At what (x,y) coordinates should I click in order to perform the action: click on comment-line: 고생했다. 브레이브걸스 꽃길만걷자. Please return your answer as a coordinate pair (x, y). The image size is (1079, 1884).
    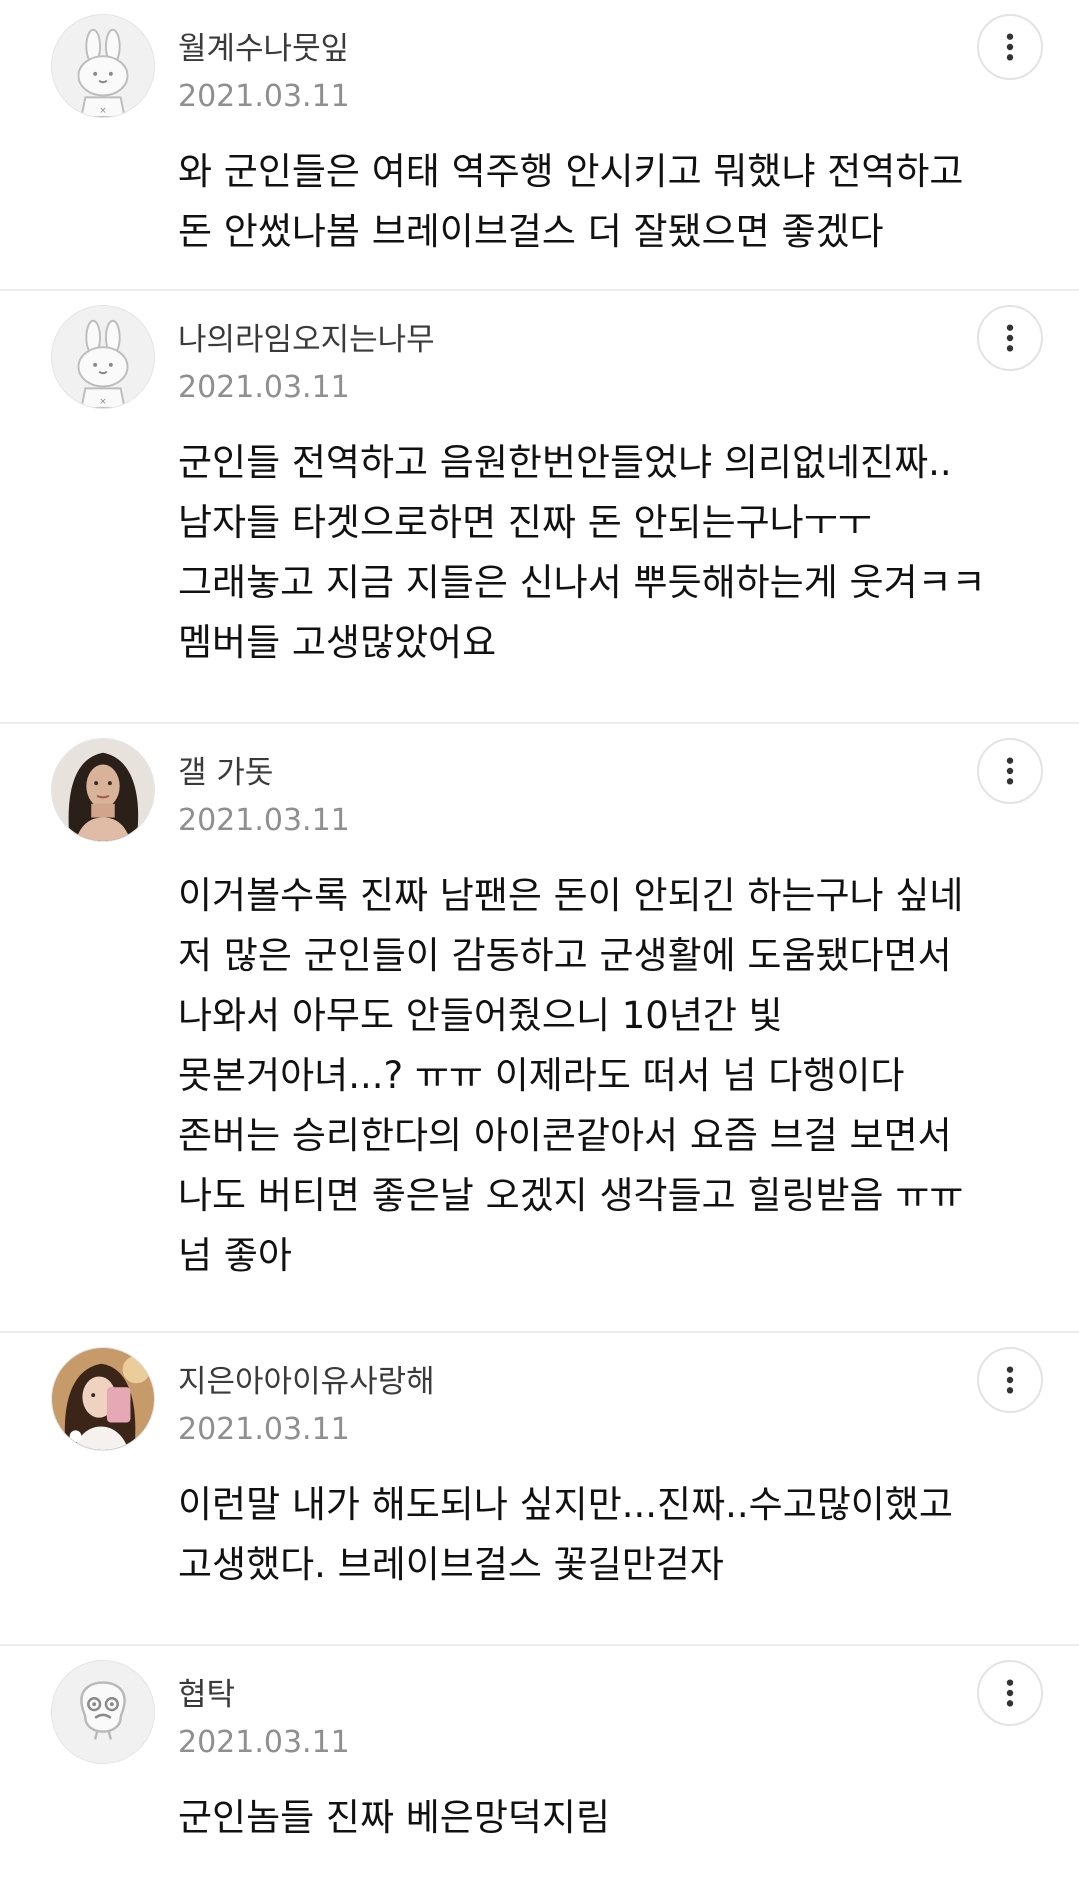
    Looking at the image, I should click on (451, 1564).